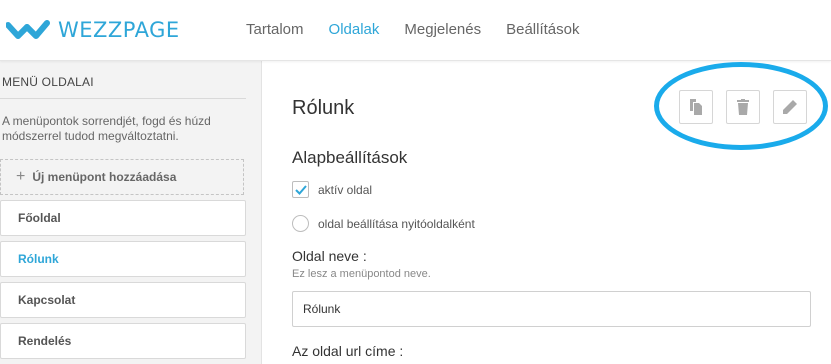 The width and height of the screenshot is (831, 364). What do you see at coordinates (119, 30) in the screenshot?
I see `logo-text: WEZZPAGE` at bounding box center [119, 30].